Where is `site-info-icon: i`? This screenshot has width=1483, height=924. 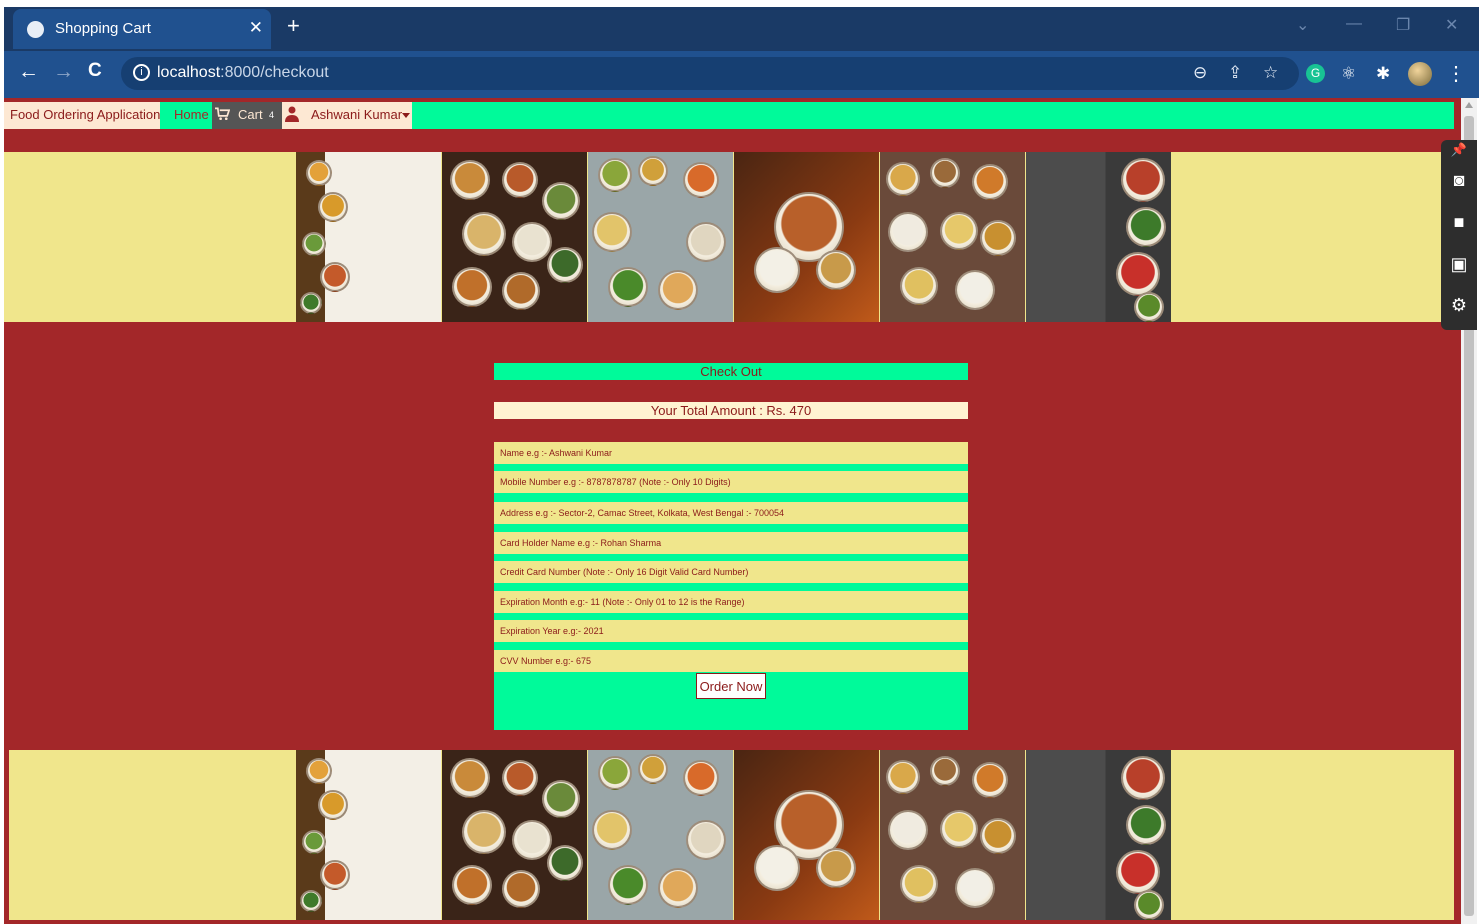 site-info-icon: i is located at coordinates (141, 72).